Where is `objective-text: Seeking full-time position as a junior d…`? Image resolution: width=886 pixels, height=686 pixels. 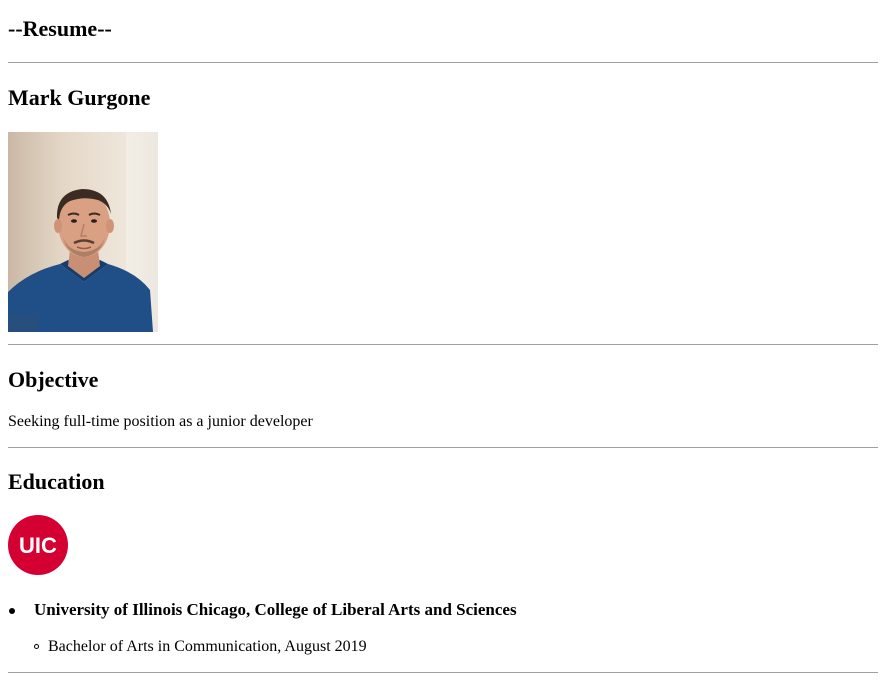 objective-text: Seeking full-time position as a junior d… is located at coordinates (160, 421).